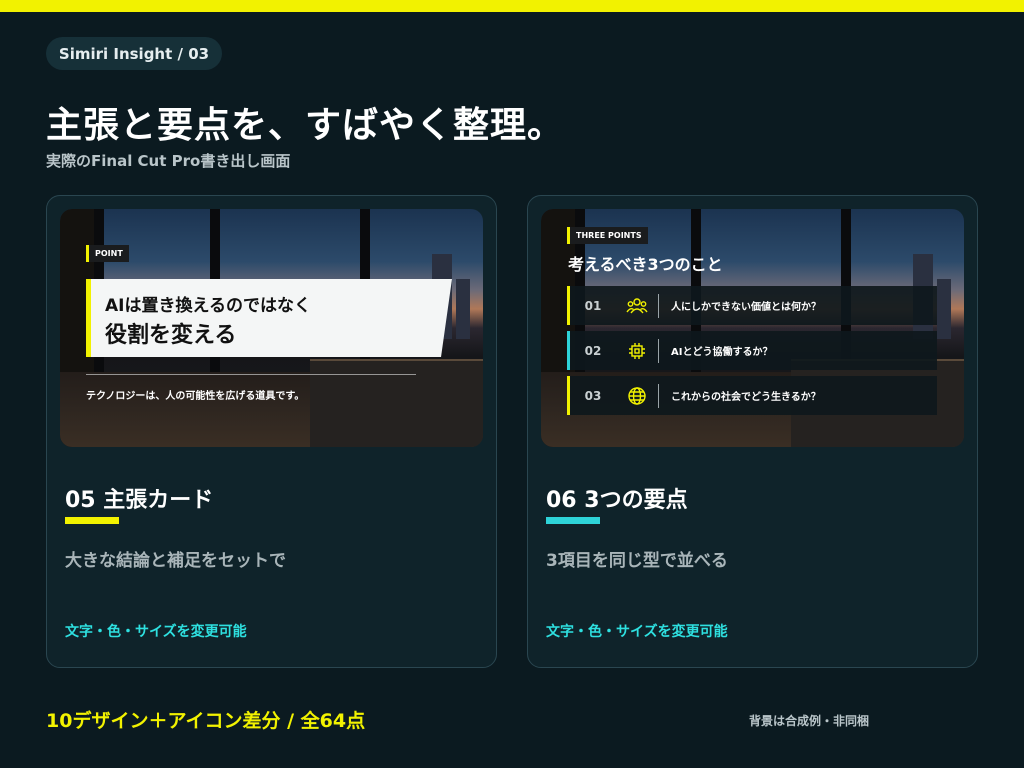  I want to click on point-text: これからの社会でどう生きるか？, so click(746, 397).